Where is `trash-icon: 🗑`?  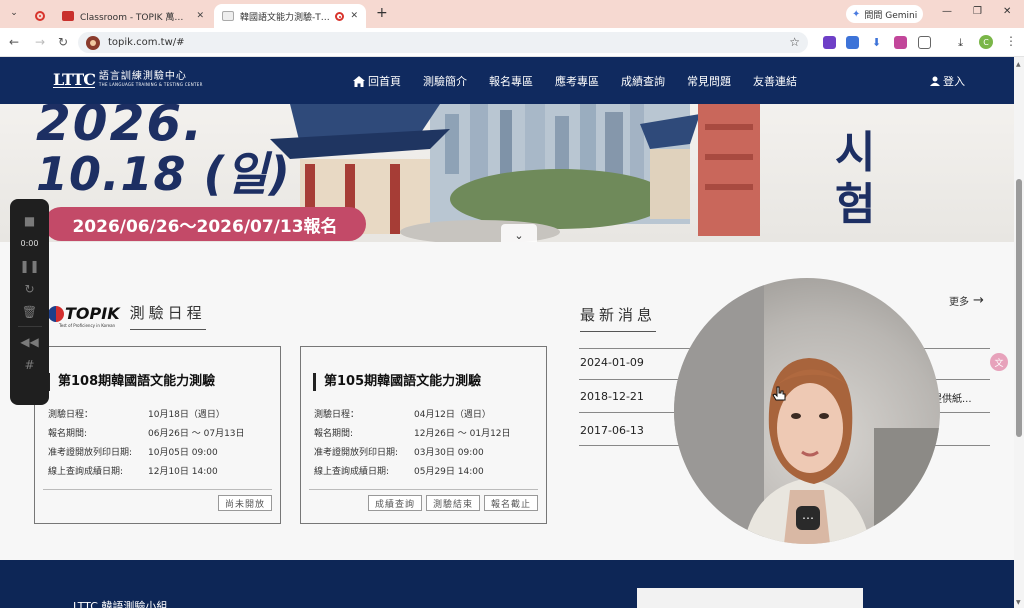
trash-icon: 🗑 is located at coordinates (29, 311).